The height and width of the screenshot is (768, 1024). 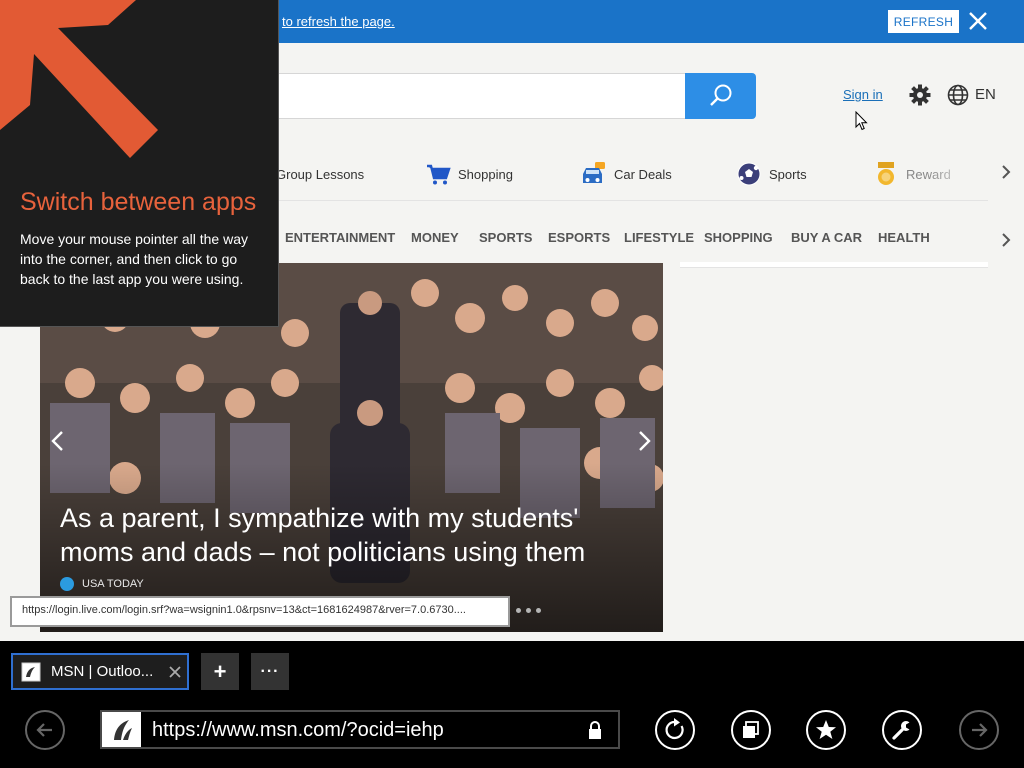 I want to click on nav-buy-a-car: BUY A CAR, so click(x=826, y=237).